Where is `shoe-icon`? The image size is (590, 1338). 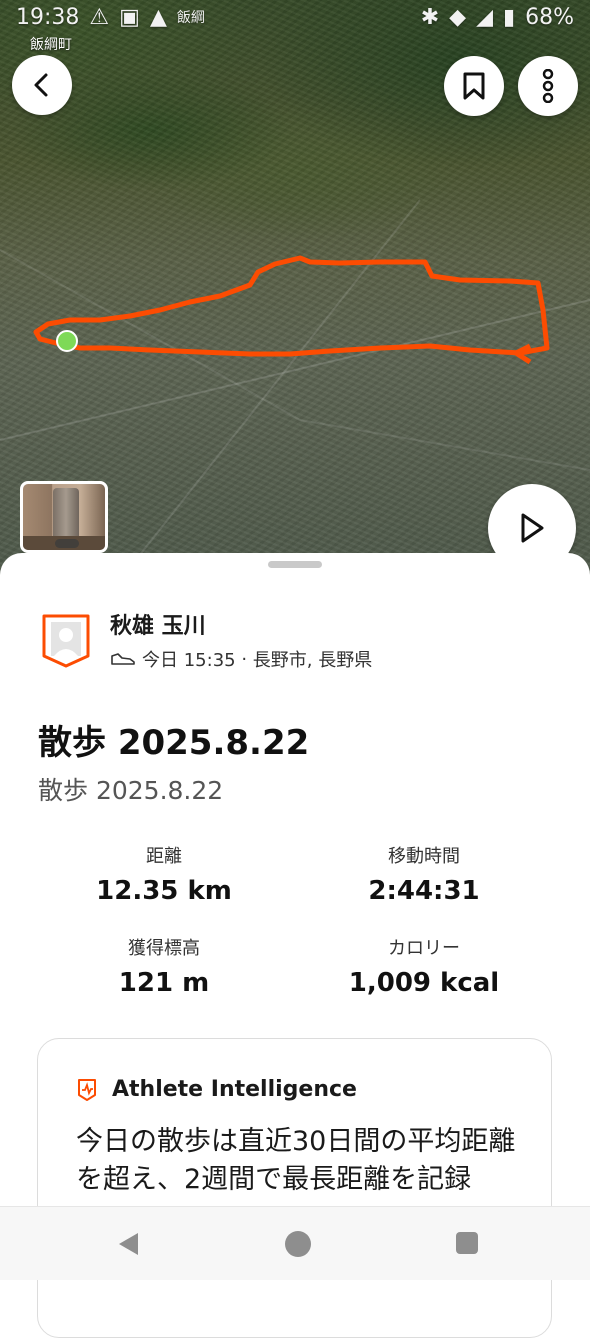 shoe-icon is located at coordinates (123, 659).